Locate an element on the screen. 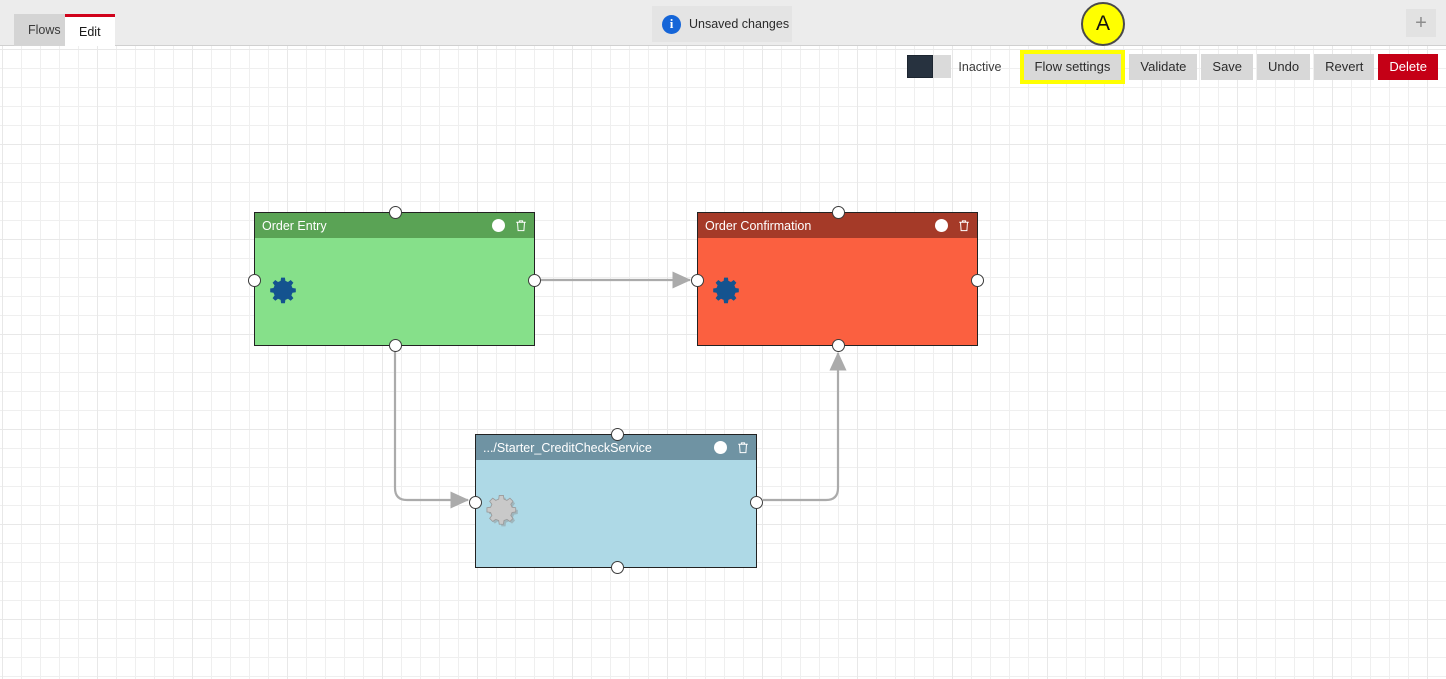 This screenshot has width=1446, height=679. tab-bar: Flows Edit i Unsaved changes + is located at coordinates (723, 23).